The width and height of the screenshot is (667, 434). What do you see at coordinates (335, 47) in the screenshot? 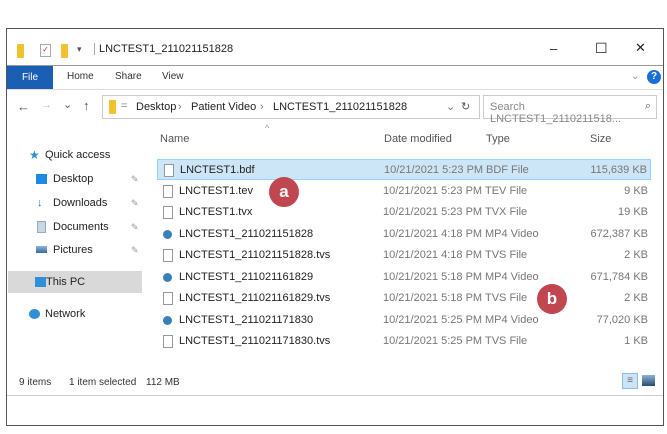
I see `title-bar: ✓ ▾ LNCTEST1_211021151828 – ☐ ✕` at bounding box center [335, 47].